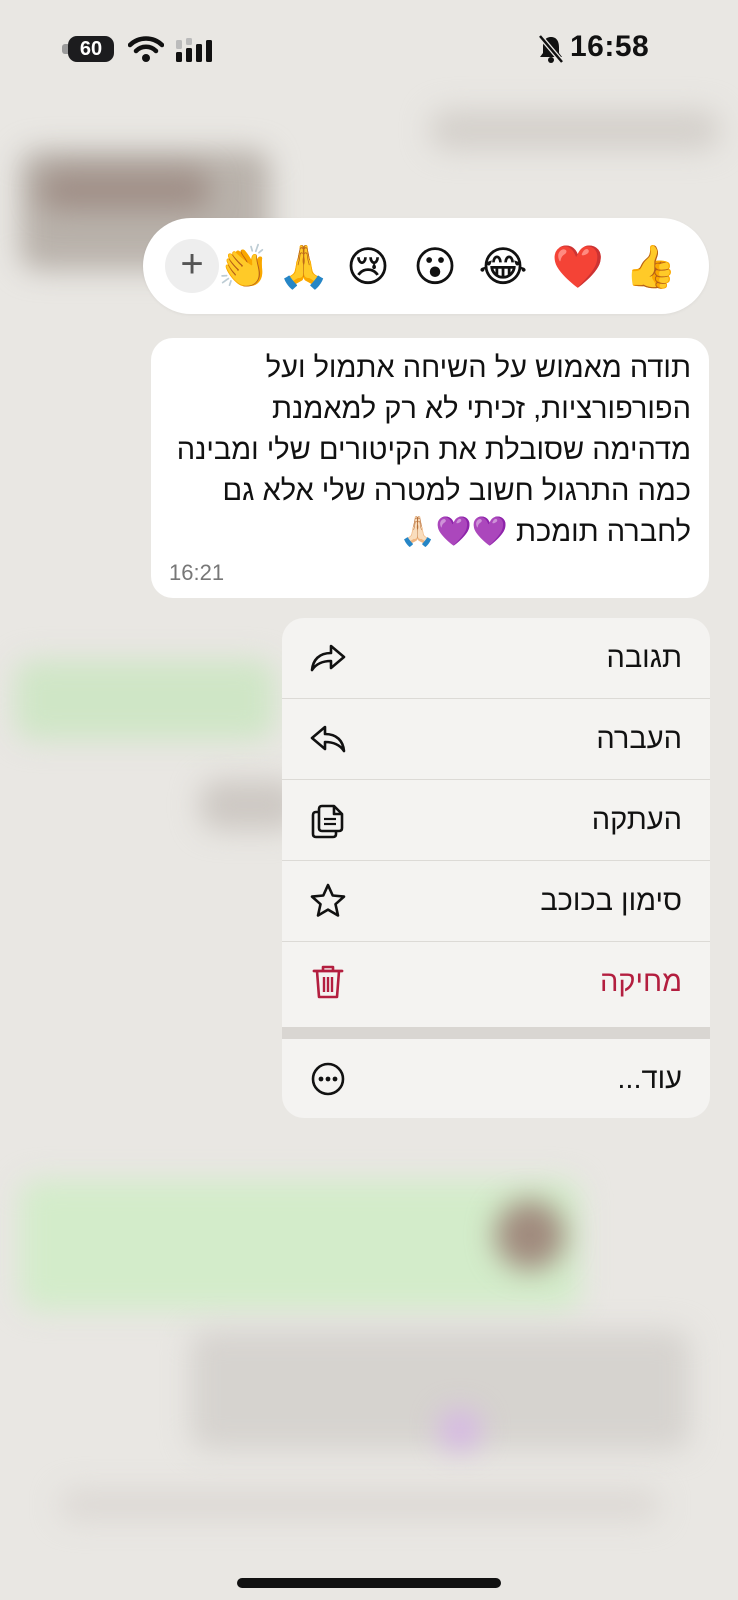 The width and height of the screenshot is (738, 1600). Describe the element at coordinates (328, 900) in the screenshot. I see `star-icon` at that location.